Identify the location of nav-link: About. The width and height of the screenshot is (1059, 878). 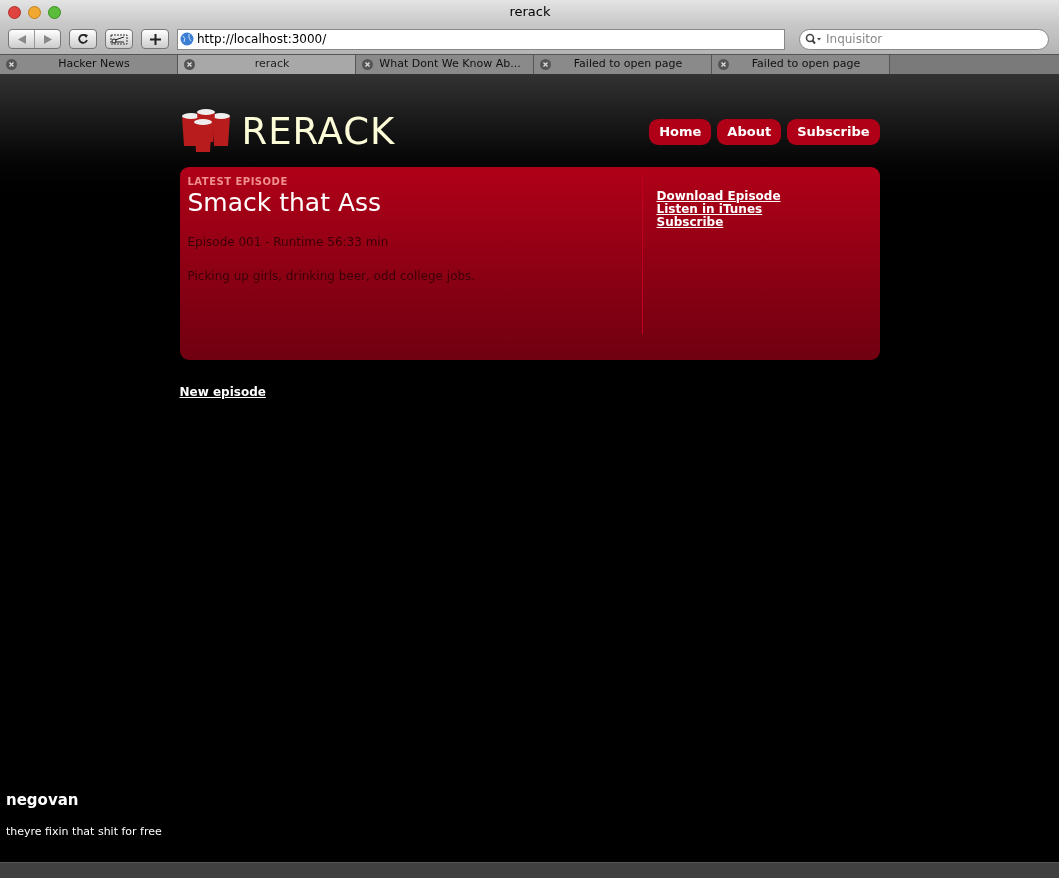
(749, 132).